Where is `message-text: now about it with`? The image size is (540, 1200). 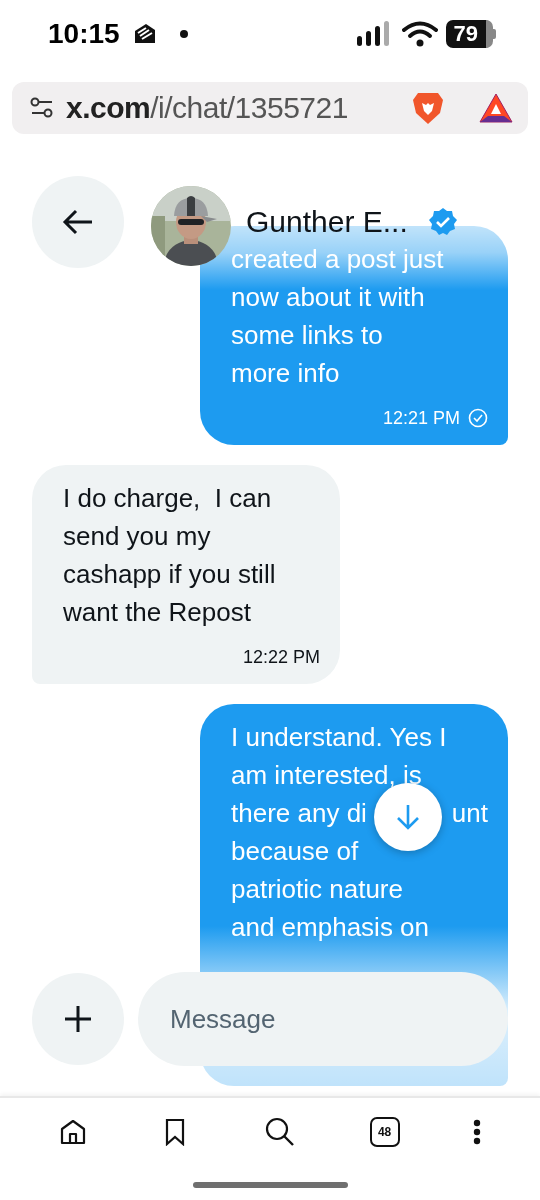
message-text: now about it with is located at coordinates (328, 297).